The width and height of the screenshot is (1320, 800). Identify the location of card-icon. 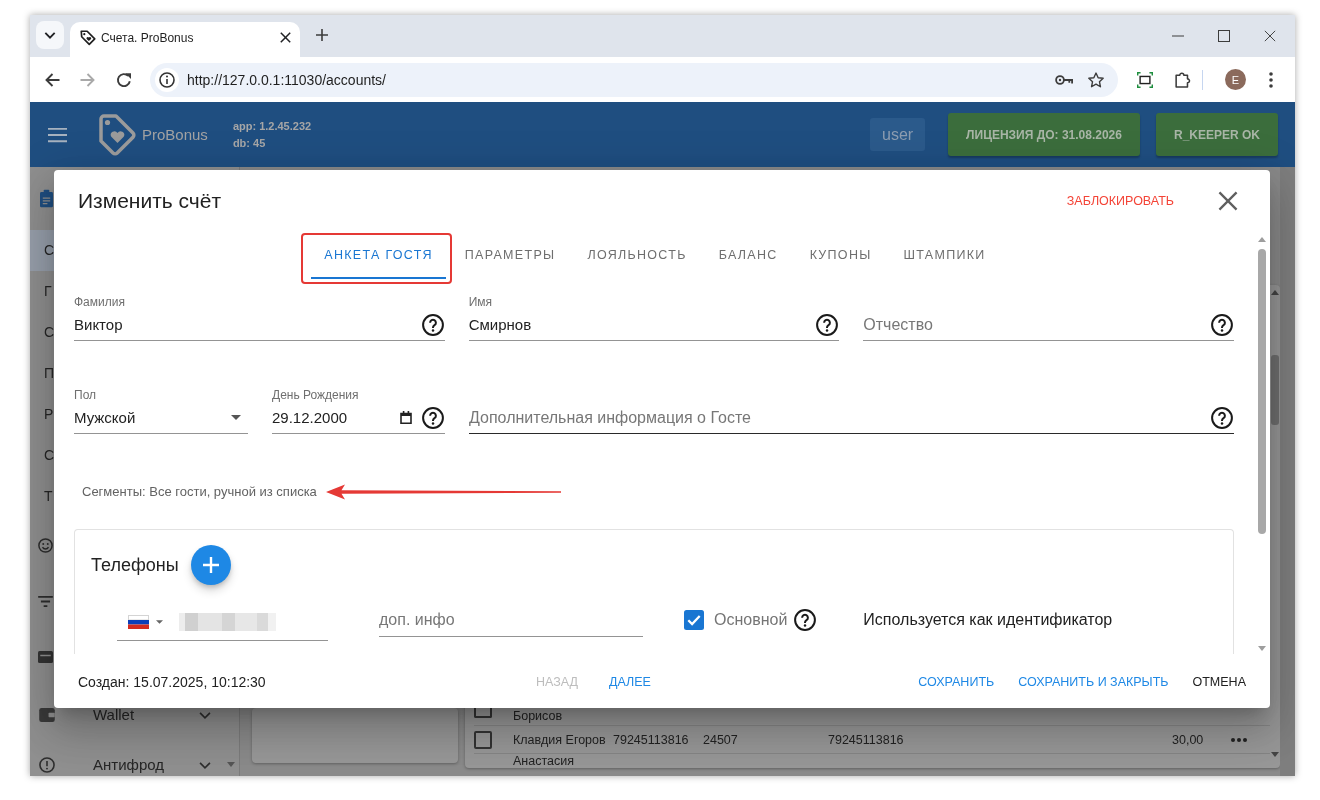
(45, 657).